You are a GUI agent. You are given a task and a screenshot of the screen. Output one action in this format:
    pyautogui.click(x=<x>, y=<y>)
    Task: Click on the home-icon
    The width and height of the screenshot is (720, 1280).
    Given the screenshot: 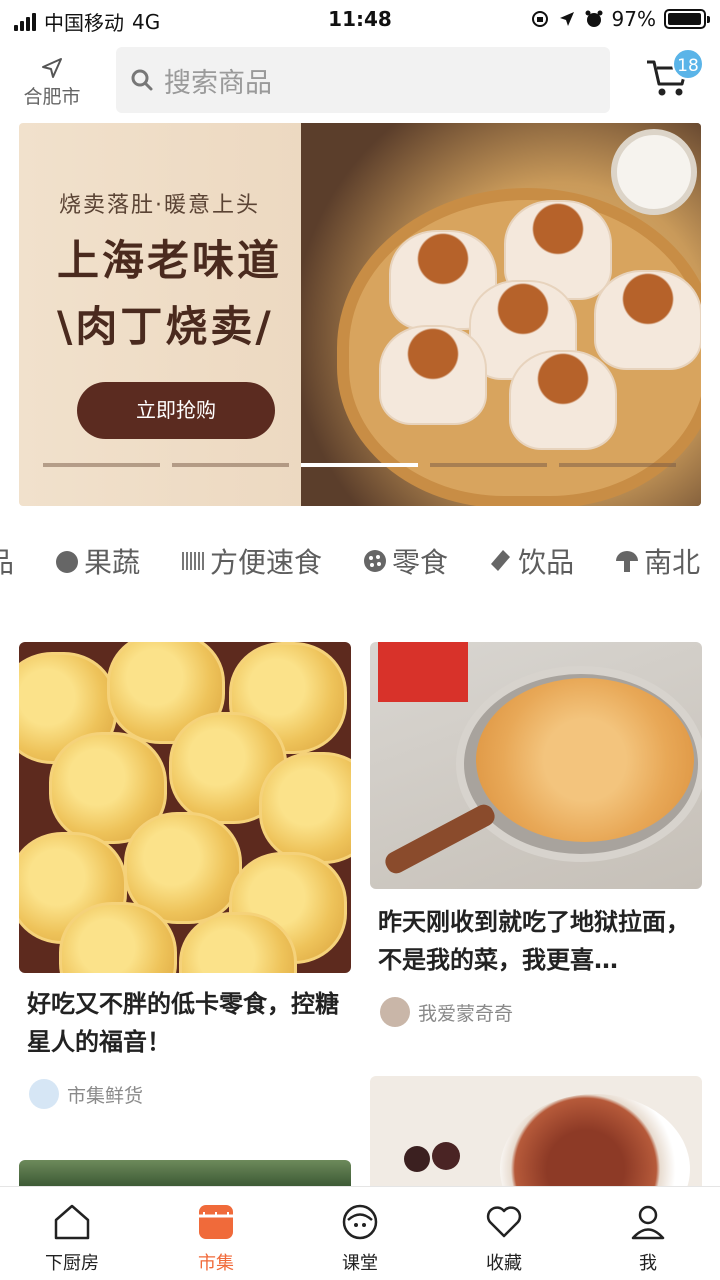 What is the action you would take?
    pyautogui.click(x=72, y=1222)
    